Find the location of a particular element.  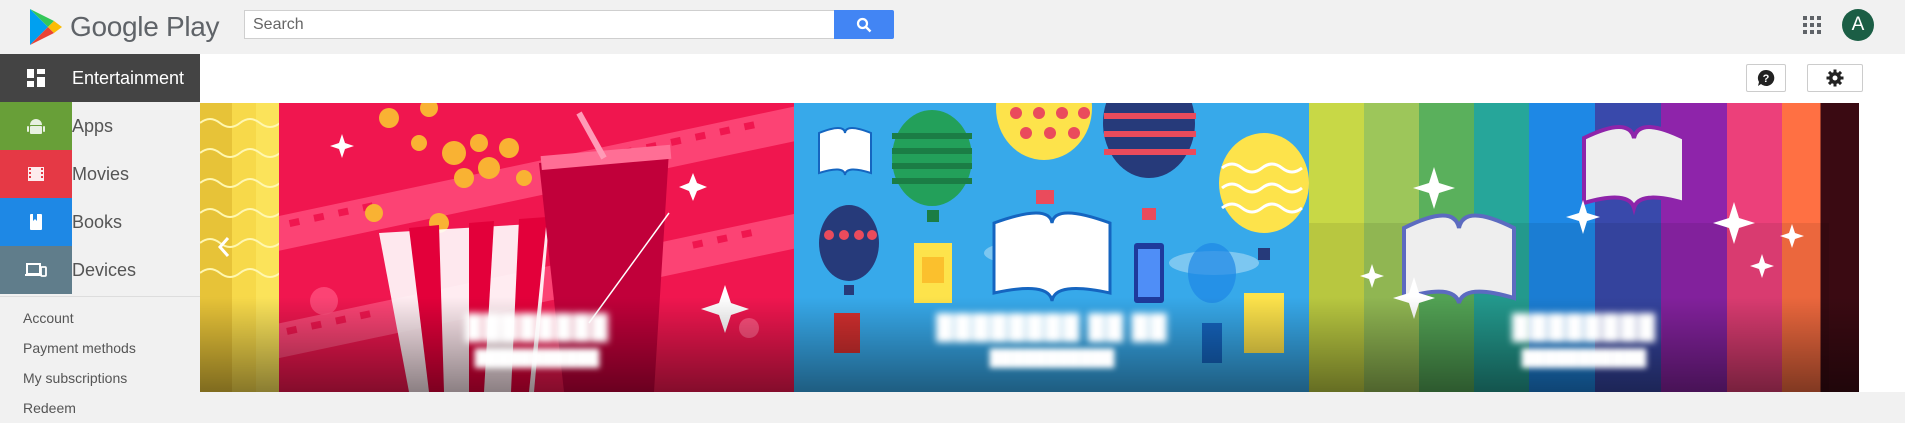

sidebar-item-label: Movies is located at coordinates (101, 173).